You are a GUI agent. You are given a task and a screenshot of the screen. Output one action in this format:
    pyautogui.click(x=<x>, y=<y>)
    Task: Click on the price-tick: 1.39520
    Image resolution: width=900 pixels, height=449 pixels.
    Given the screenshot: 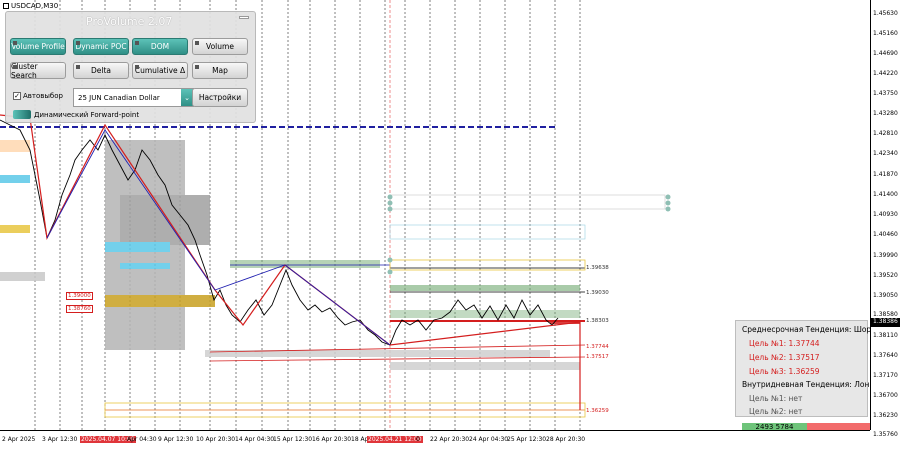 What is the action you would take?
    pyautogui.click(x=885, y=275)
    